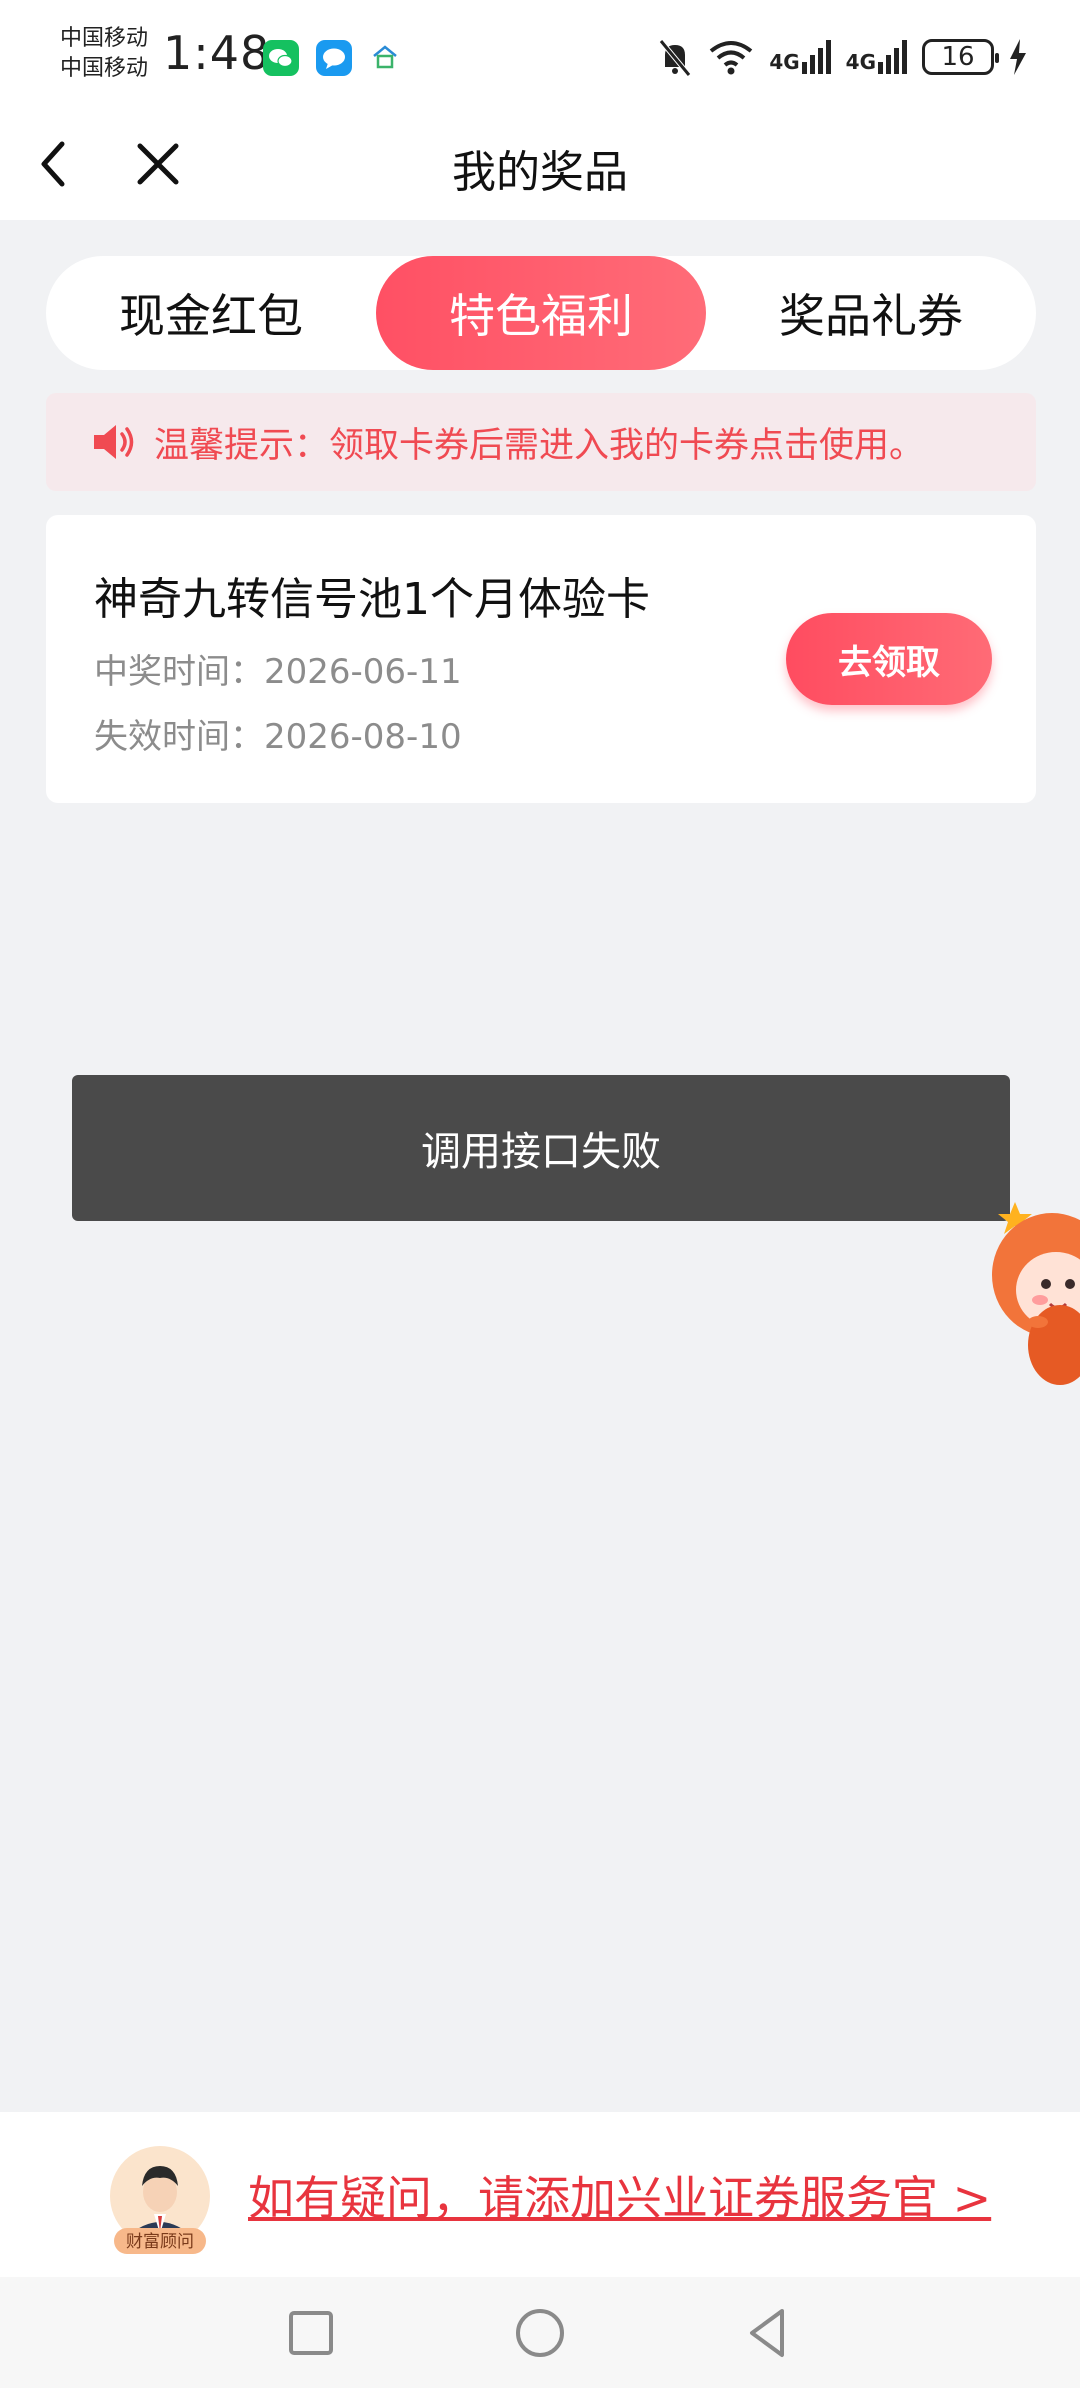 This screenshot has width=1080, height=2388. Describe the element at coordinates (1035, 1295) in the screenshot. I see `mascot-floating-icon` at that location.